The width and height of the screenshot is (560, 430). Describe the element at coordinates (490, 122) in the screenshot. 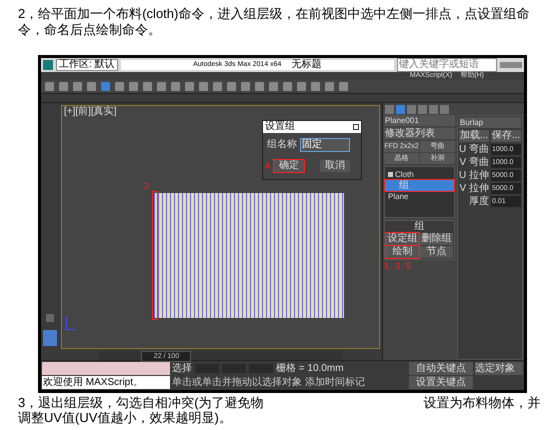

I see `preset-dropdown: Burlap` at that location.